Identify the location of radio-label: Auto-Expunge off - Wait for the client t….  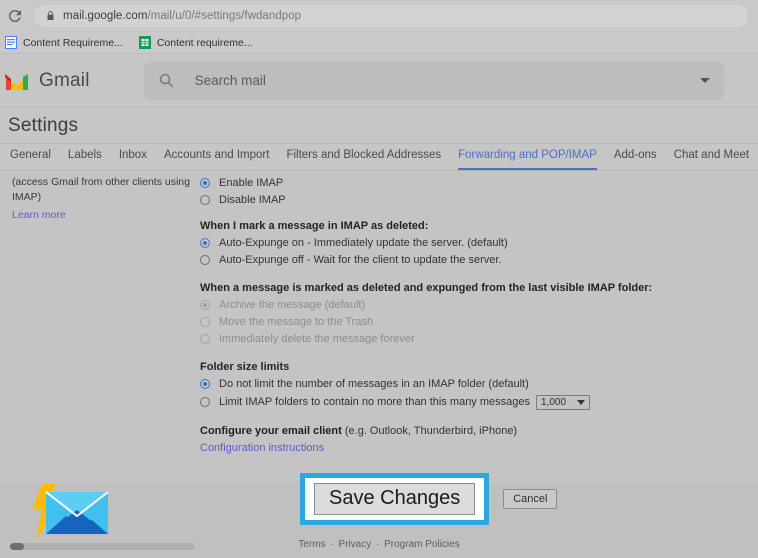
(360, 260).